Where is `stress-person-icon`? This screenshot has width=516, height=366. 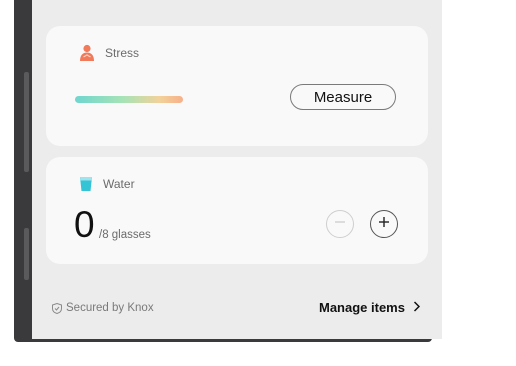 stress-person-icon is located at coordinates (87, 53).